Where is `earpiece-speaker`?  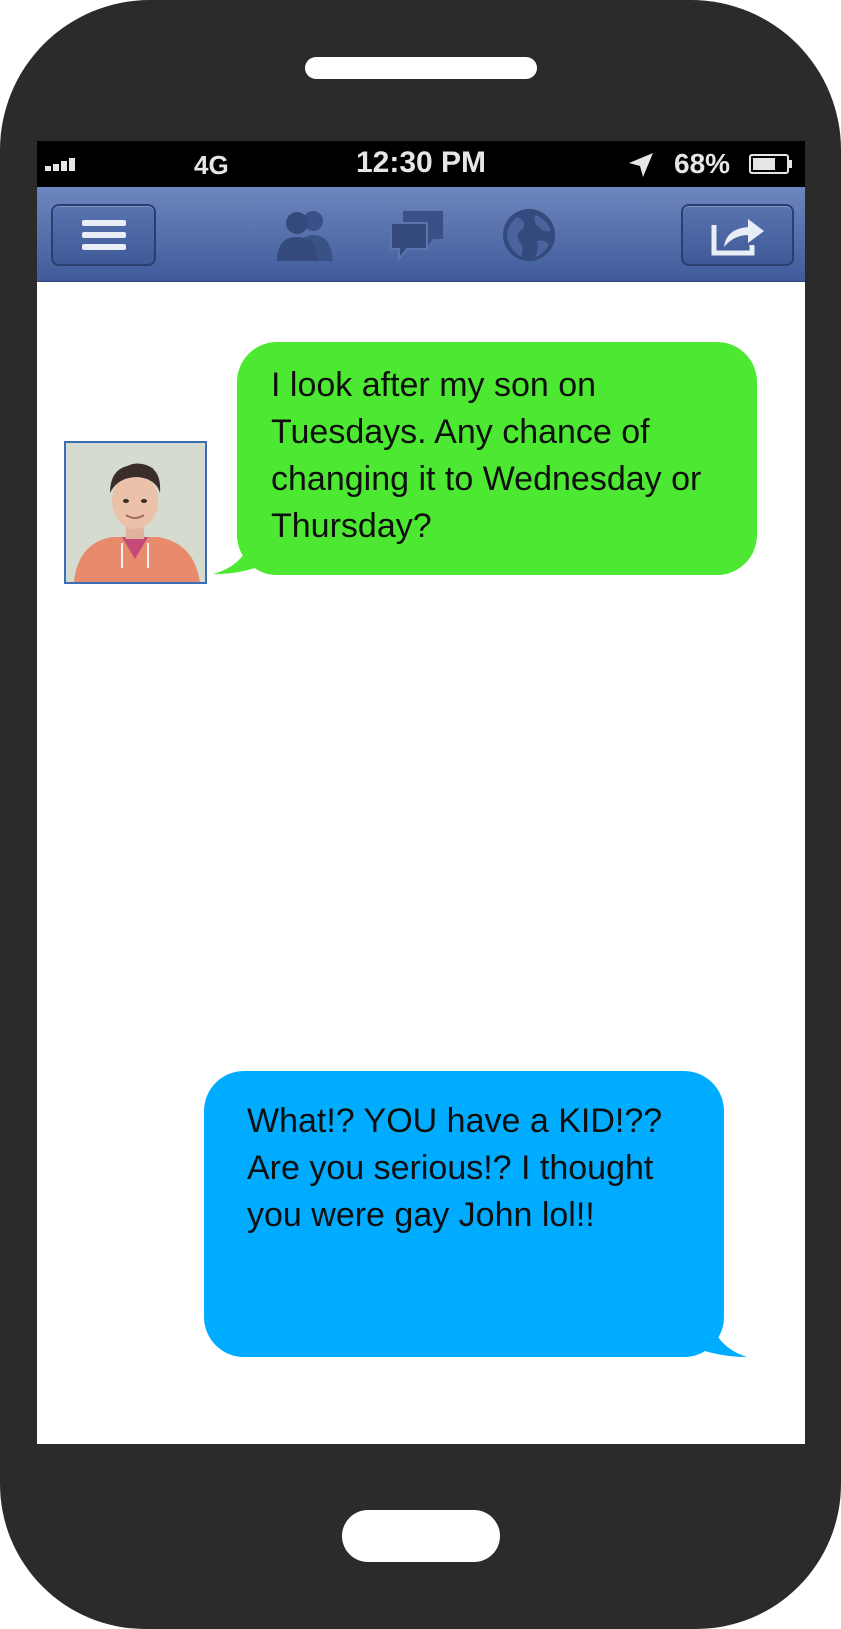 earpiece-speaker is located at coordinates (421, 68).